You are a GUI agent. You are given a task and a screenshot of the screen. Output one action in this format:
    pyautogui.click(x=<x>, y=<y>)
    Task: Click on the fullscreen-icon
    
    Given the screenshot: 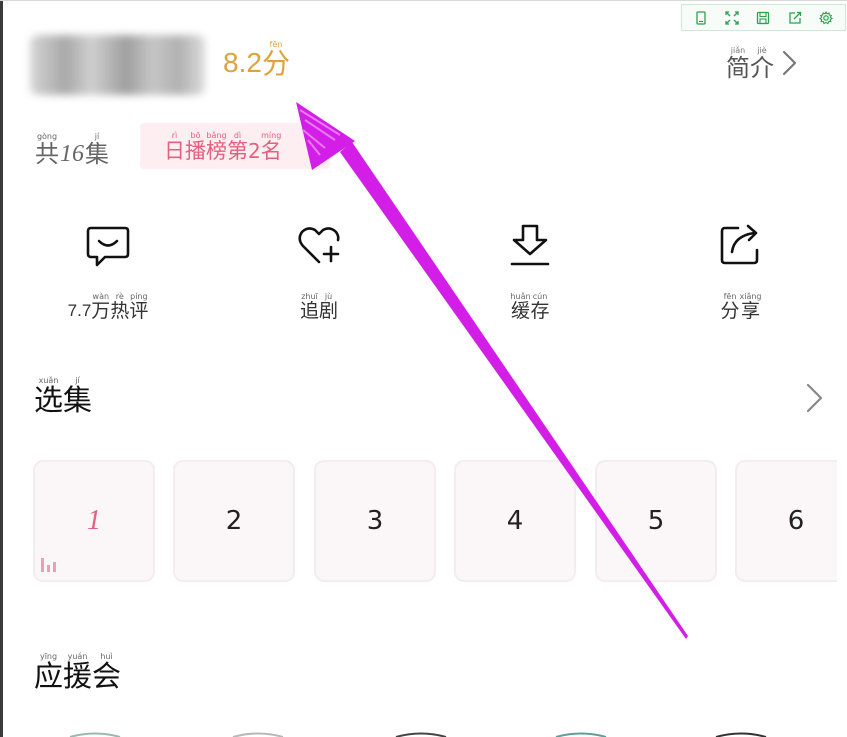 What is the action you would take?
    pyautogui.click(x=732, y=18)
    